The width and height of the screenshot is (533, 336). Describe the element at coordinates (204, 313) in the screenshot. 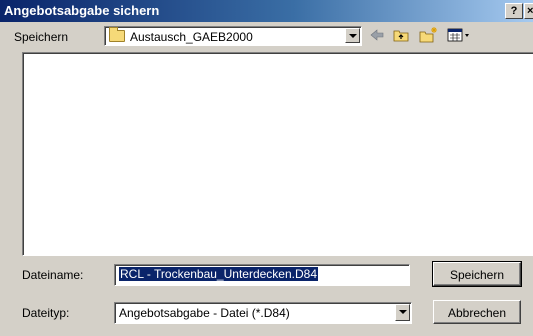

I see `filetype-value: Angebotsabgabe - Datei (*.D84)` at that location.